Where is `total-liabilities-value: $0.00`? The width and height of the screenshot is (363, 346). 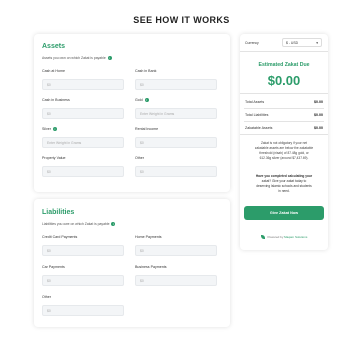
total-liabilities-value: $0.00 is located at coordinates (318, 115).